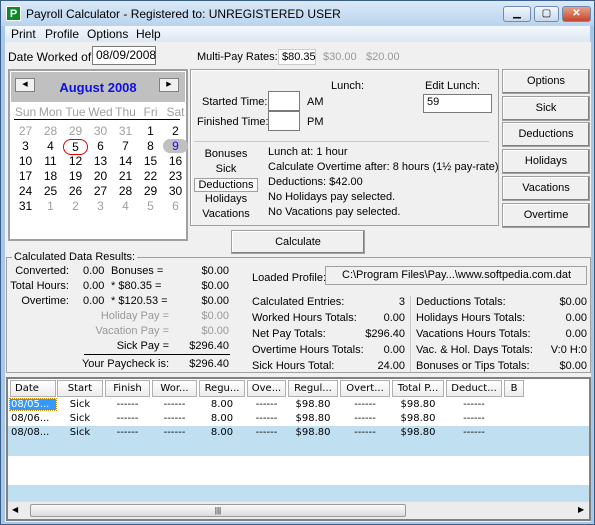 This screenshot has width=595, height=525. Describe the element at coordinates (100, 176) in the screenshot. I see `calendar-day: 20` at that location.